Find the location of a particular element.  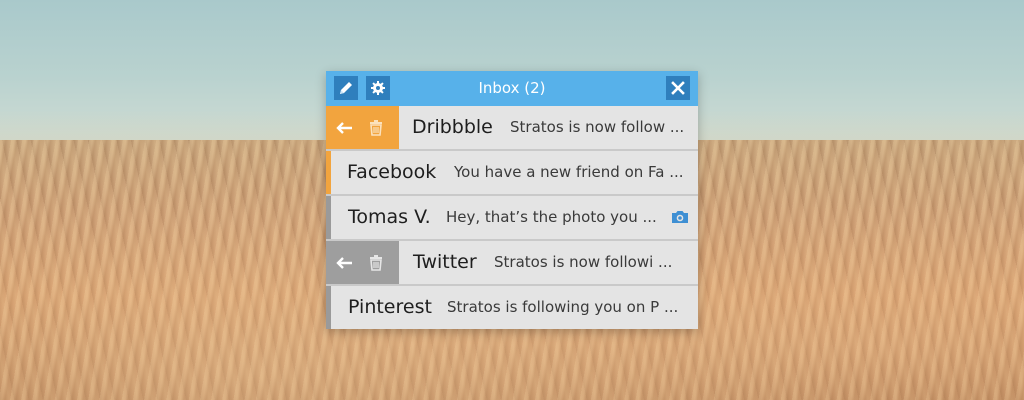

title-bar: Inbox (2) is located at coordinates (512, 88).